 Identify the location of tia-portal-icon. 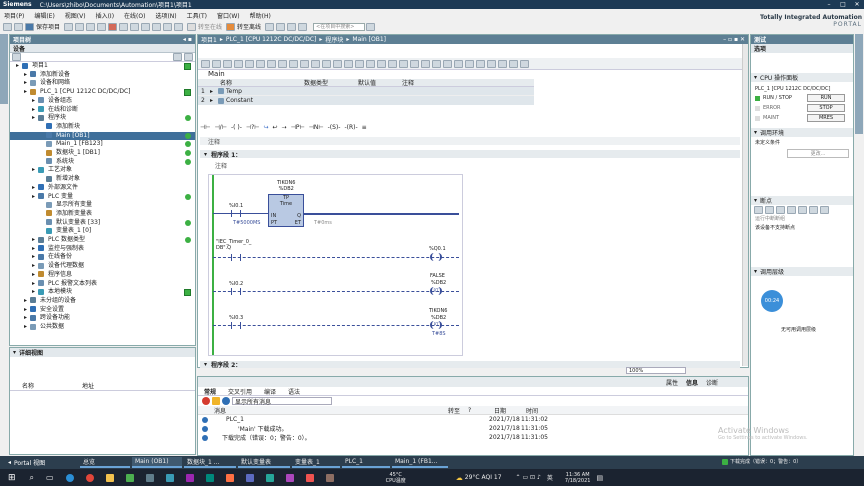
(169, 477).